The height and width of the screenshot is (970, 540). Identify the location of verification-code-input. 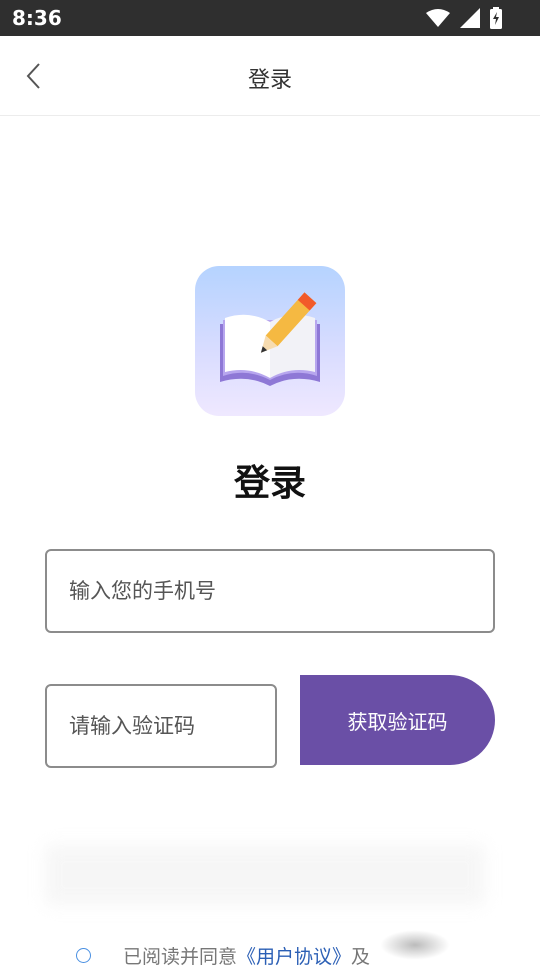
(161, 726).